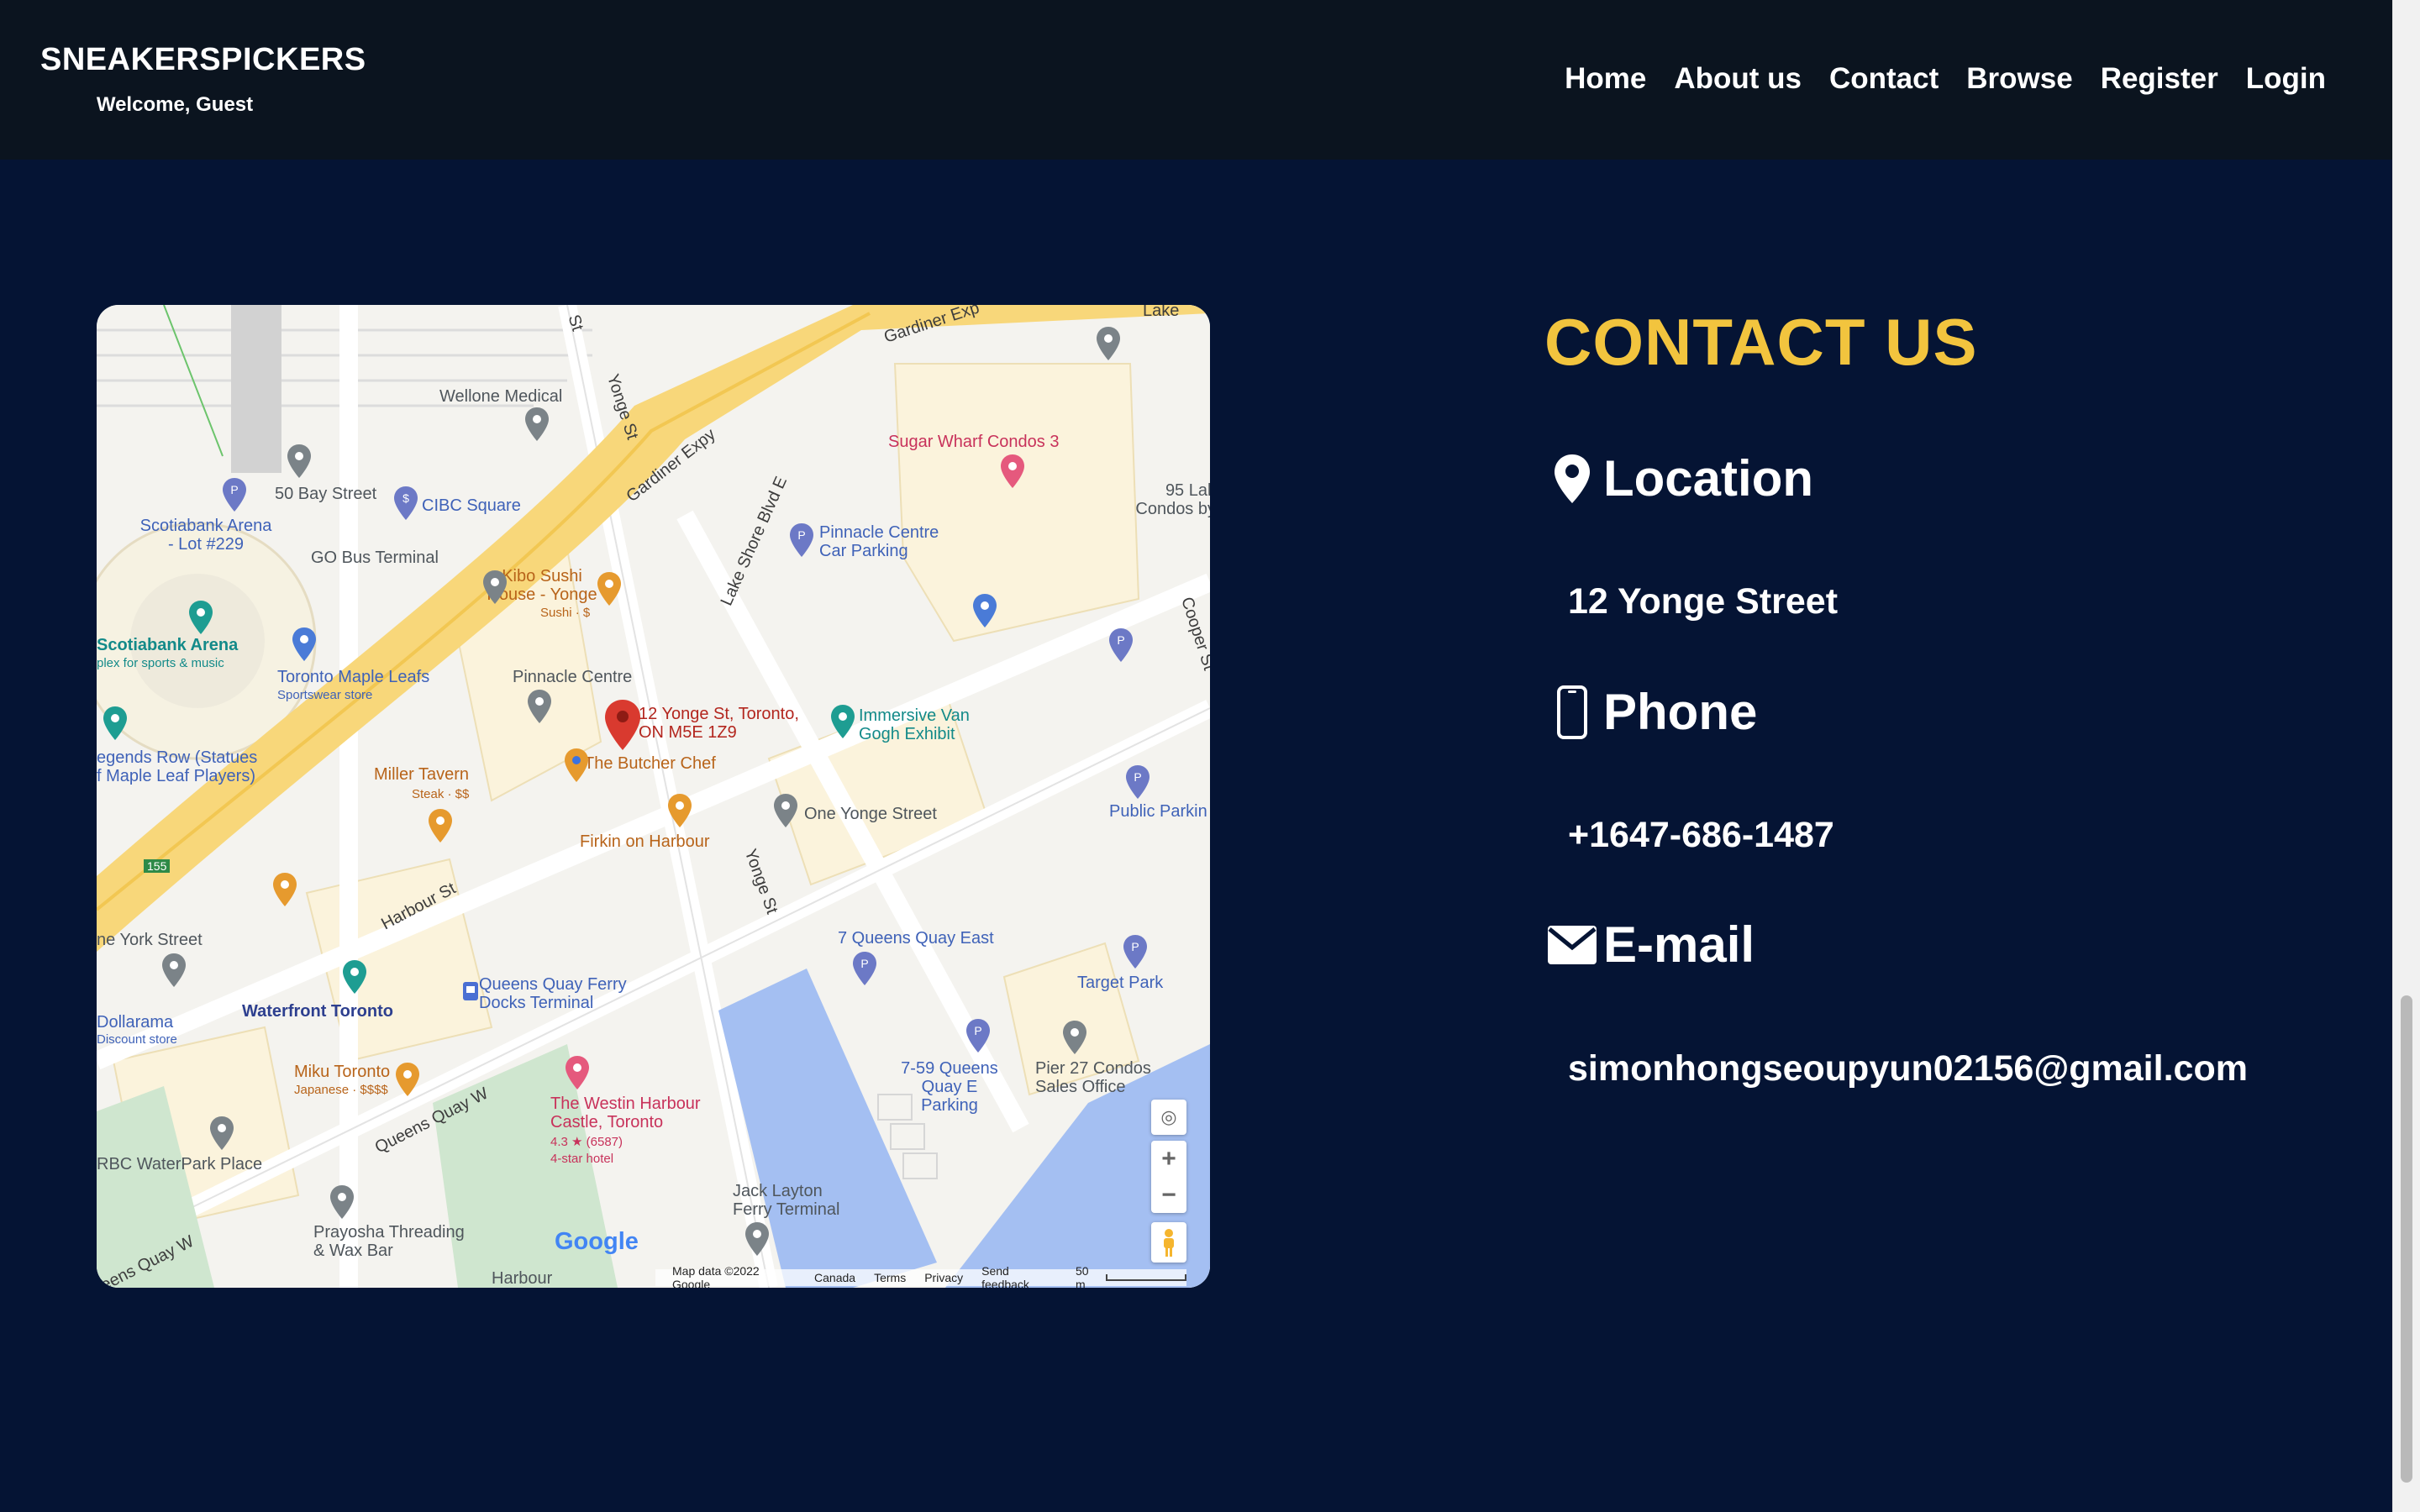 The height and width of the screenshot is (1512, 2420). Describe the element at coordinates (1738, 79) in the screenshot. I see `nav-about-us: About us` at that location.